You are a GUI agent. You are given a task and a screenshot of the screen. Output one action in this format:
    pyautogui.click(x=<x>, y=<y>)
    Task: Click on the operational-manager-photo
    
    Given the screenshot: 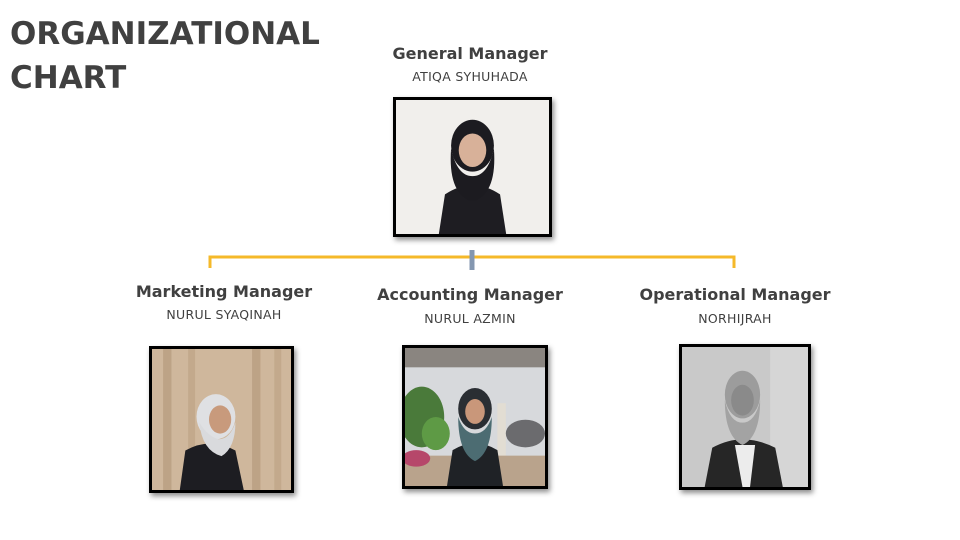 What is the action you would take?
    pyautogui.click(x=745, y=417)
    